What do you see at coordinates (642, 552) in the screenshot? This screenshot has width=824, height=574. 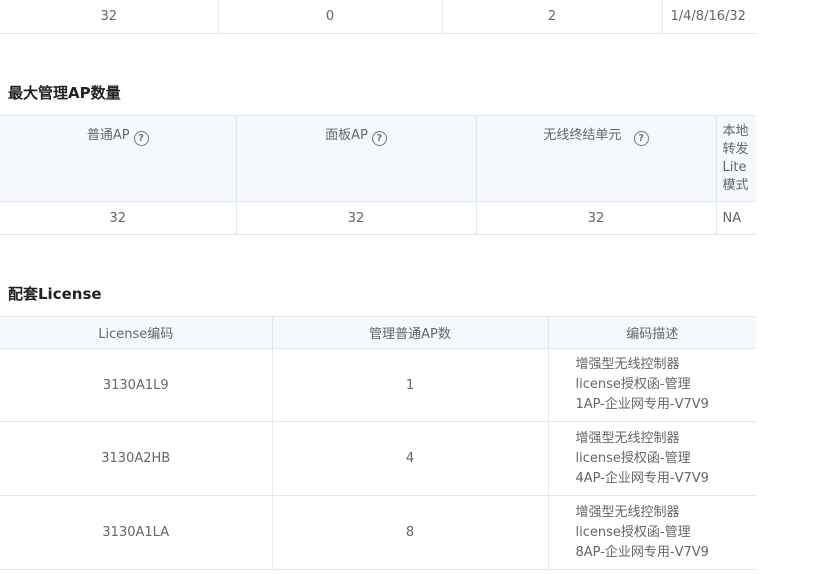 I see `desc-line: 8AP-企业网专用-V7V9` at bounding box center [642, 552].